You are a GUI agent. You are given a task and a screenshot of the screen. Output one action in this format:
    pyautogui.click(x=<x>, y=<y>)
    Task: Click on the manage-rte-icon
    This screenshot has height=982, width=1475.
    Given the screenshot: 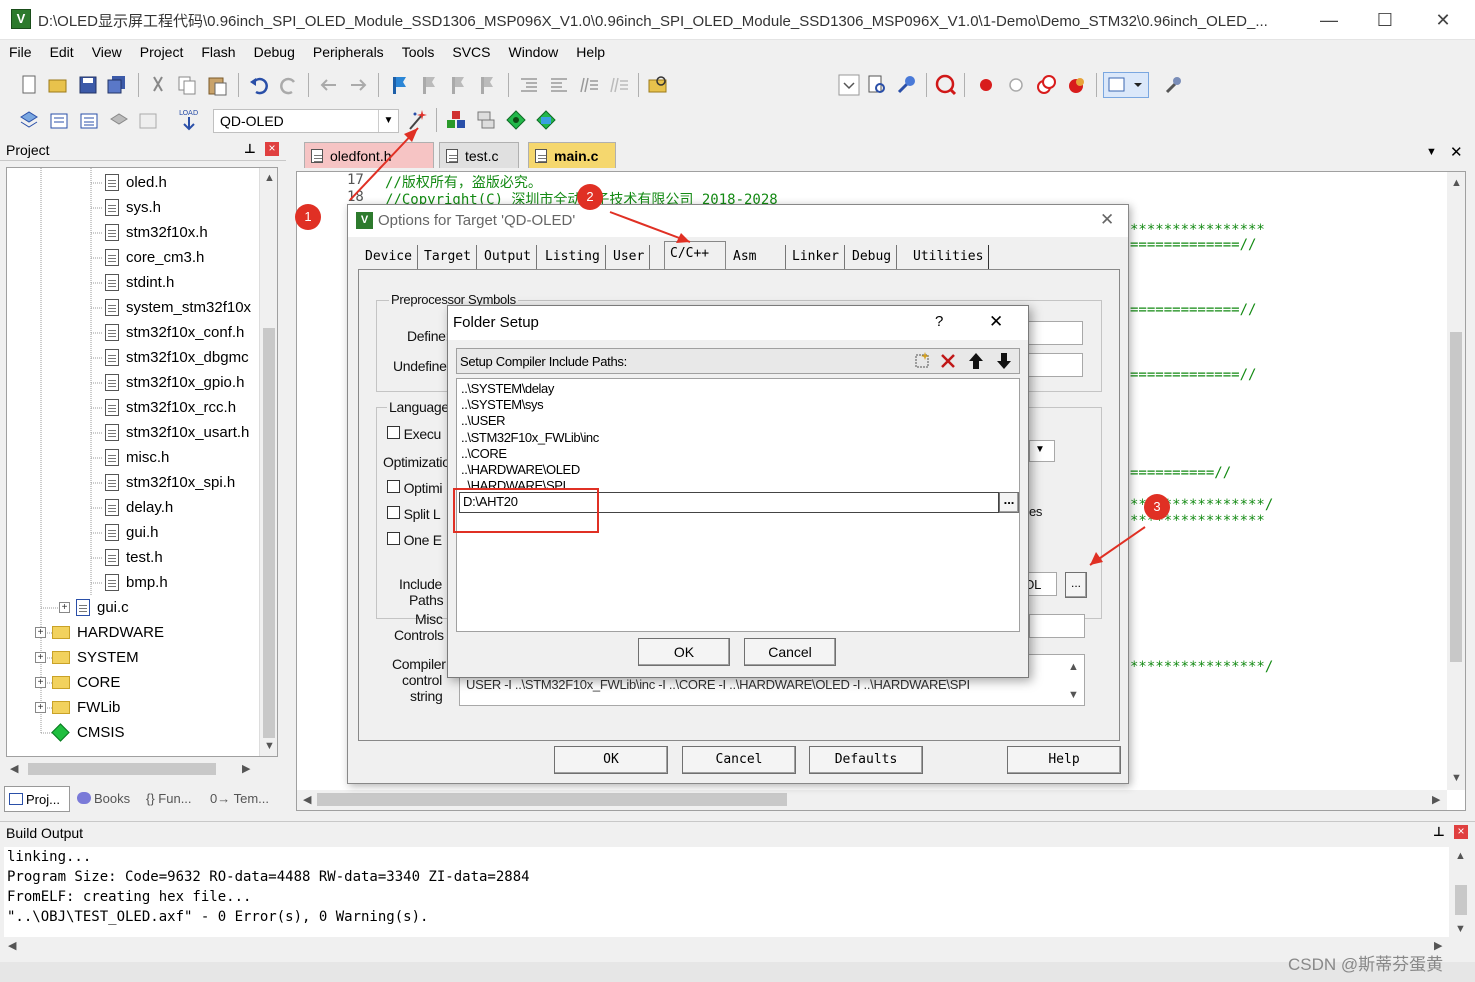 What is the action you would take?
    pyautogui.click(x=516, y=120)
    